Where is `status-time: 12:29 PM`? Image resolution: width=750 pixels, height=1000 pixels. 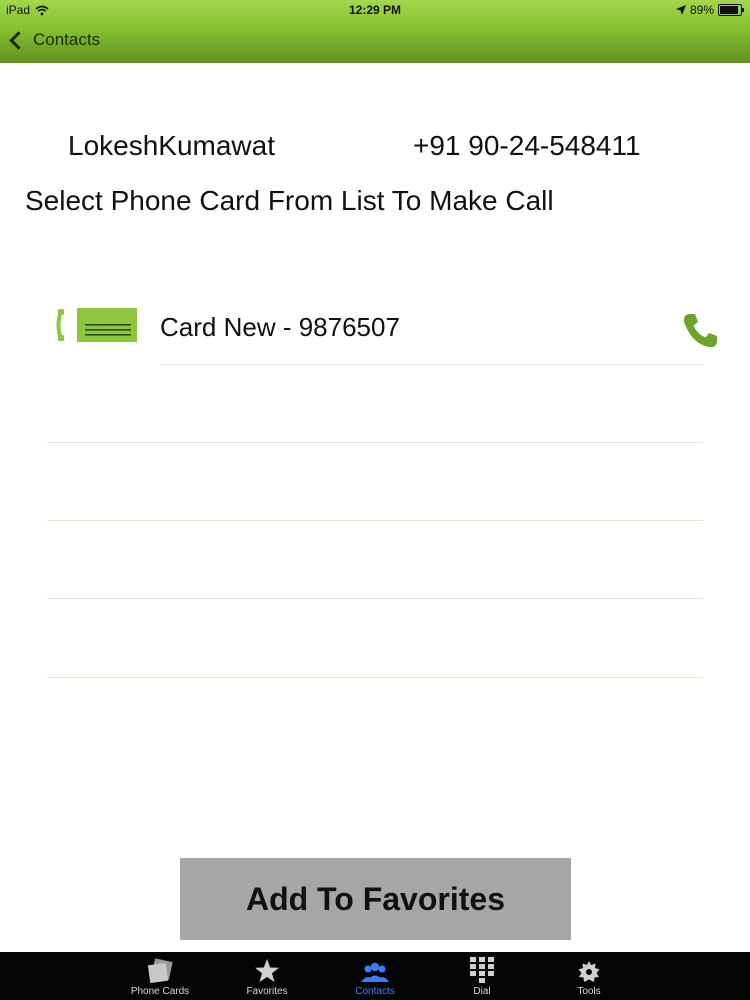 status-time: 12:29 PM is located at coordinates (375, 10).